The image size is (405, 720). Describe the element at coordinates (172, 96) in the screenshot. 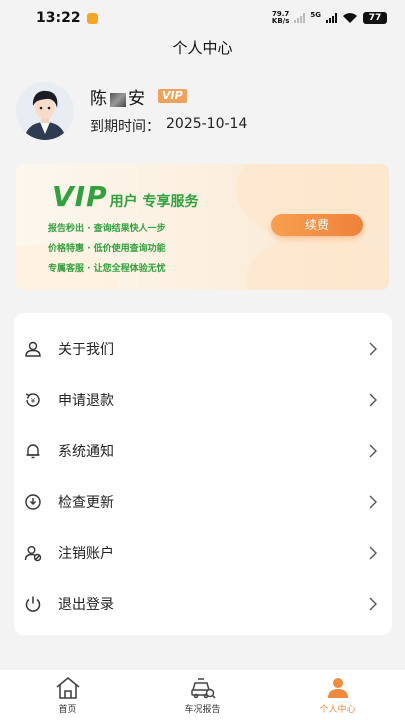

I see `vip-badge: VIP` at that location.